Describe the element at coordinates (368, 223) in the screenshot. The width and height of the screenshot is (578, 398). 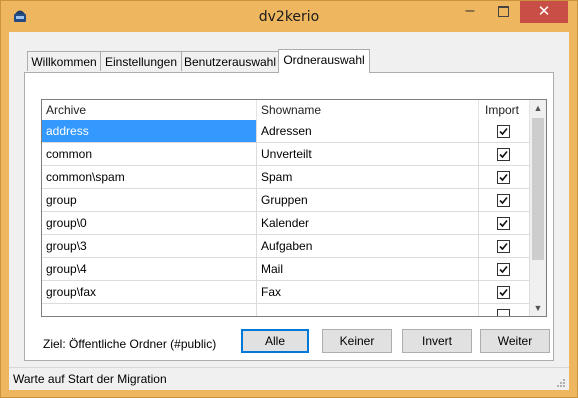
I see `cell-showname: Kalender` at that location.